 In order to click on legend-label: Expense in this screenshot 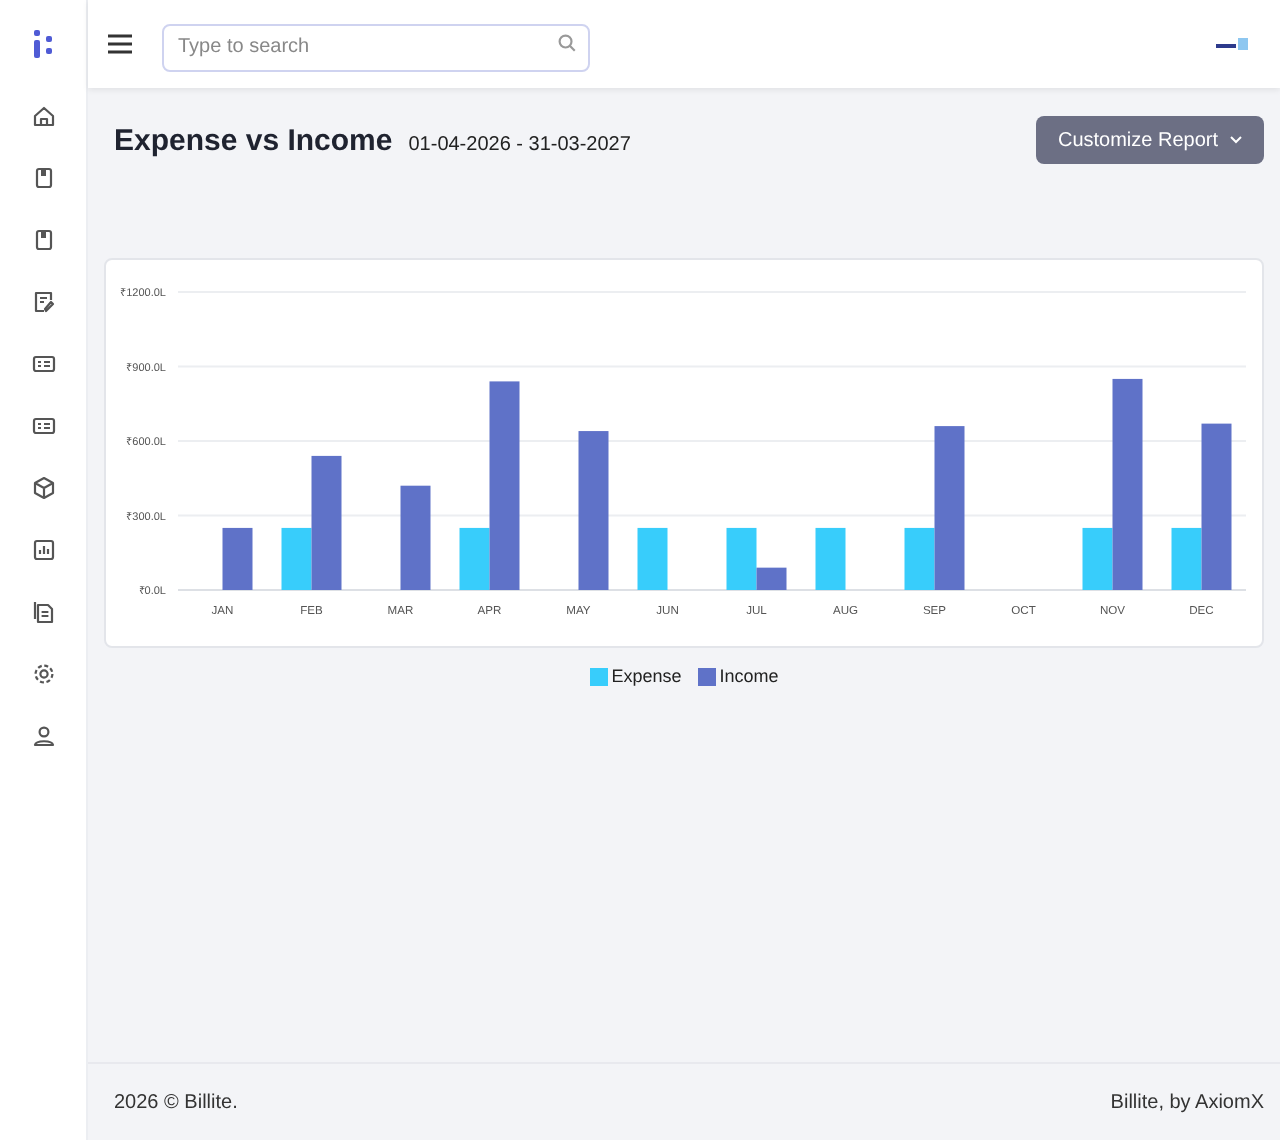, I will do `click(646, 676)`.